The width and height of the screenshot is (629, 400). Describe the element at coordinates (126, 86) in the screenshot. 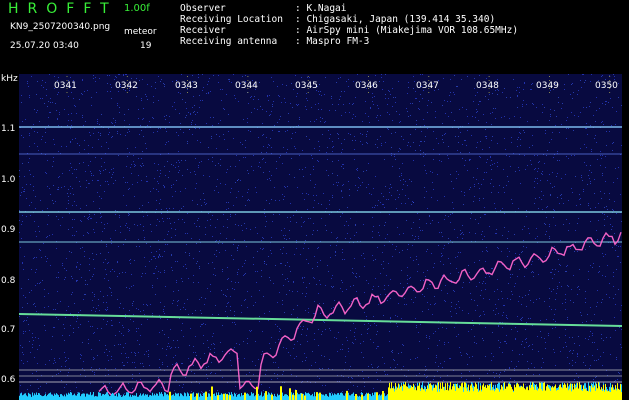

I see `x-tick-label: 0342` at that location.